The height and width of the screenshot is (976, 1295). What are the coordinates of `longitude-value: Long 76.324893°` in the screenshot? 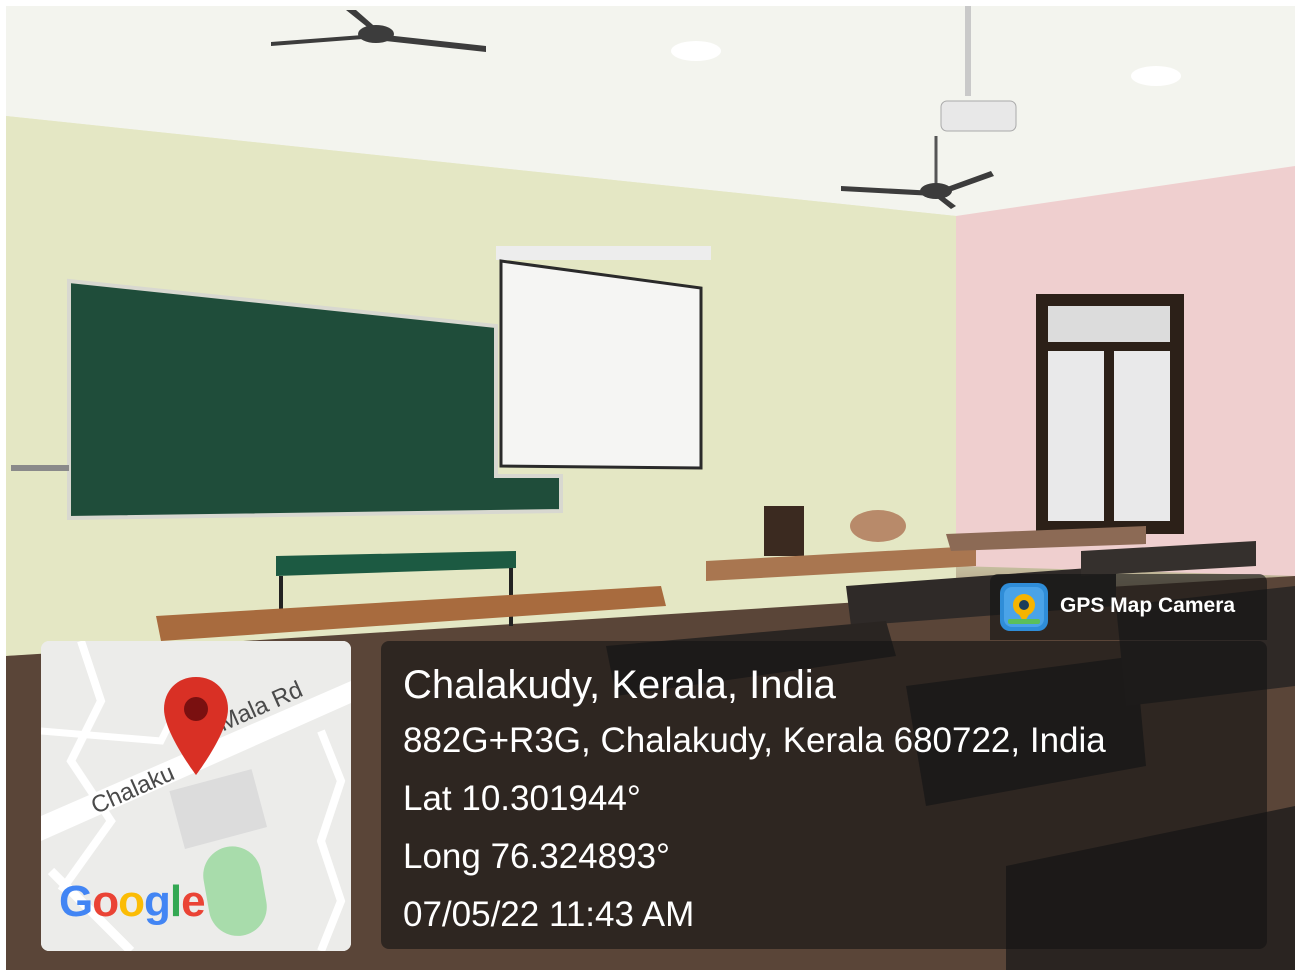 It's located at (537, 856).